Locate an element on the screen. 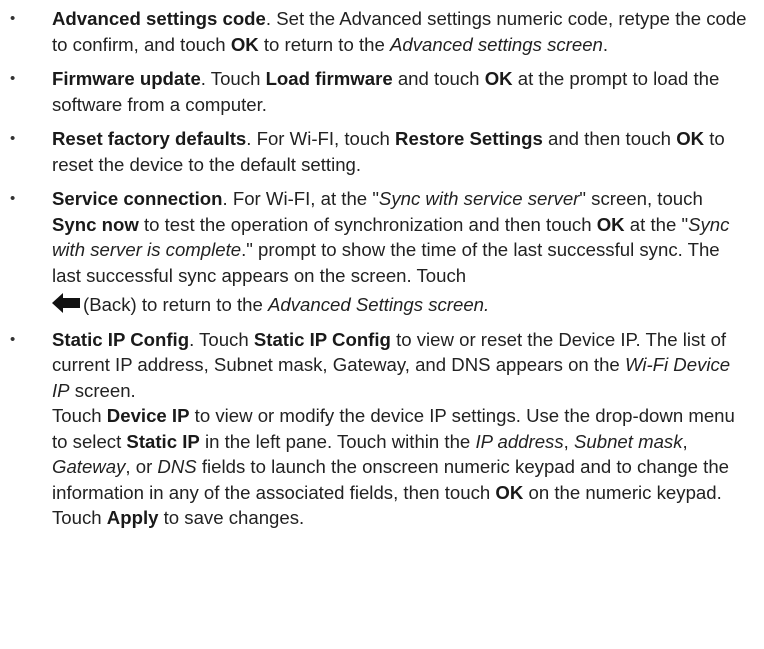  item-text: screen. is located at coordinates (102, 390).